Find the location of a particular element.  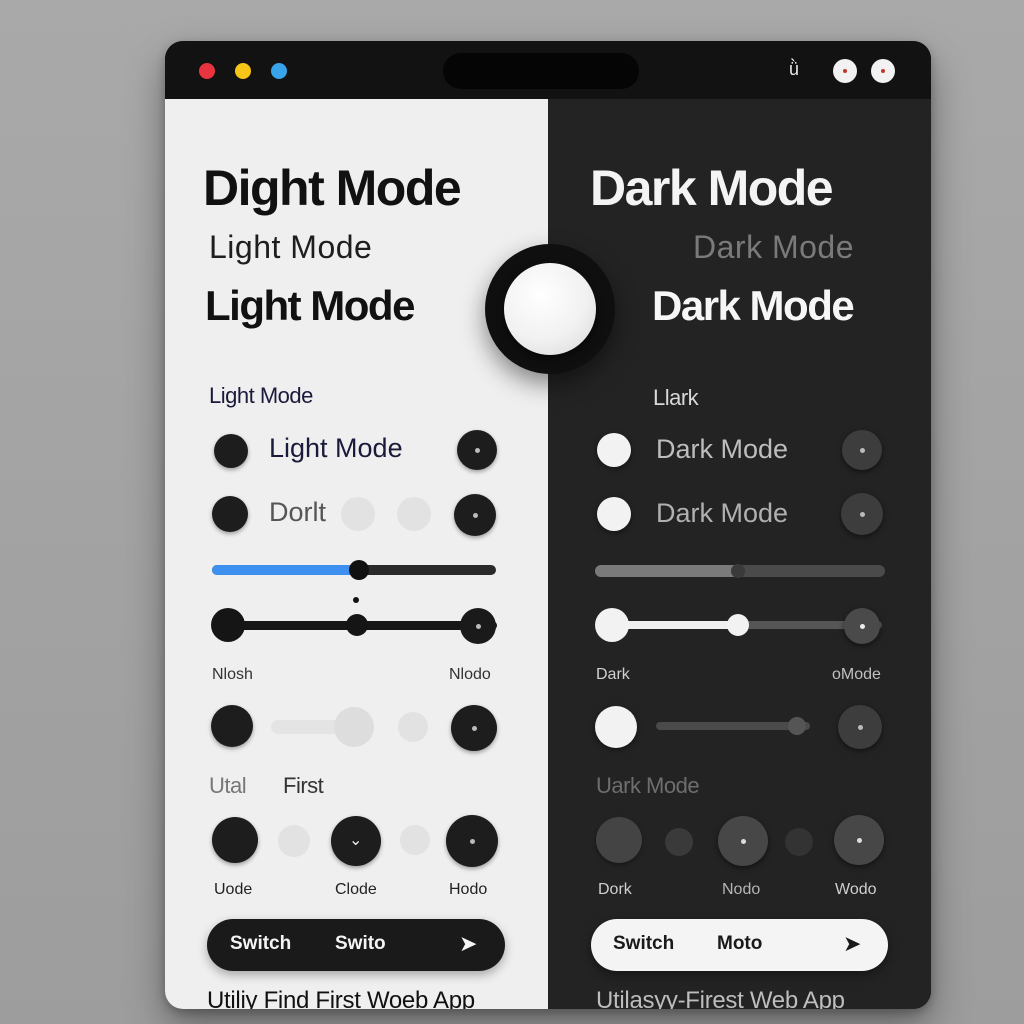

light-row2-toggle-b is located at coordinates (414, 514).